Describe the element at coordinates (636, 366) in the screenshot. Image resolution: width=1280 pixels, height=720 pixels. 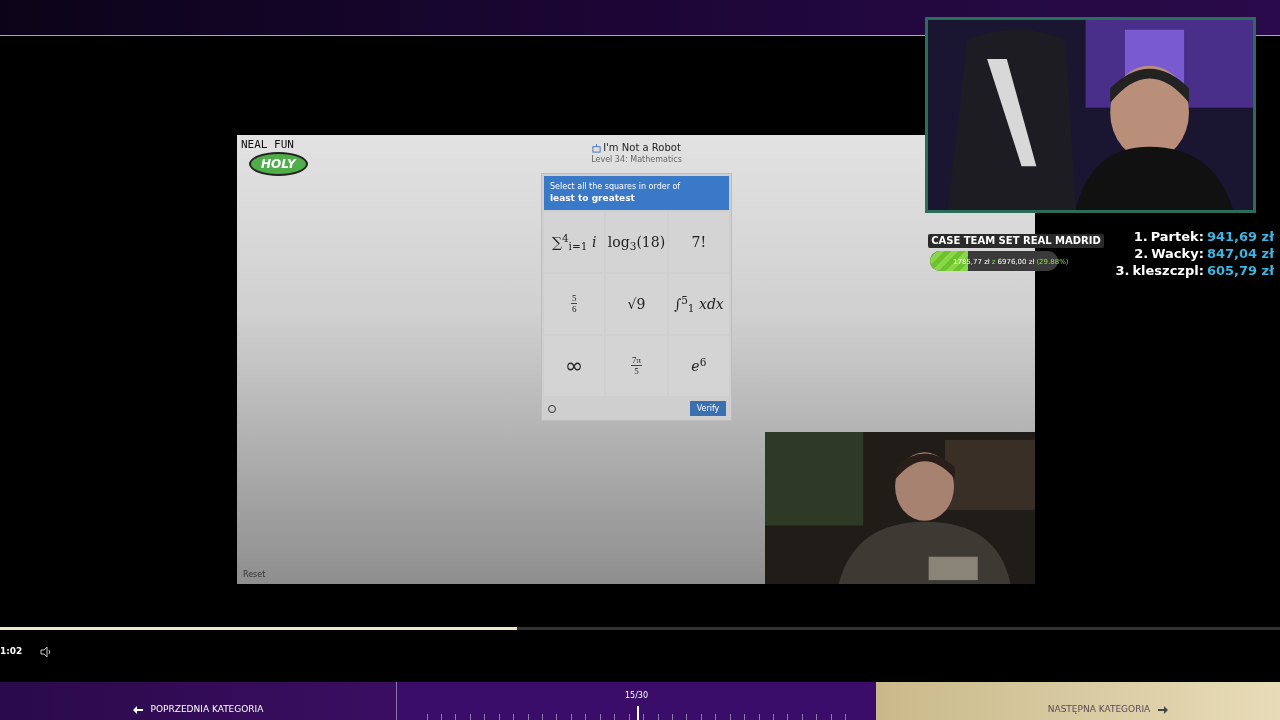
I see `math-tile: 7π 5` at that location.